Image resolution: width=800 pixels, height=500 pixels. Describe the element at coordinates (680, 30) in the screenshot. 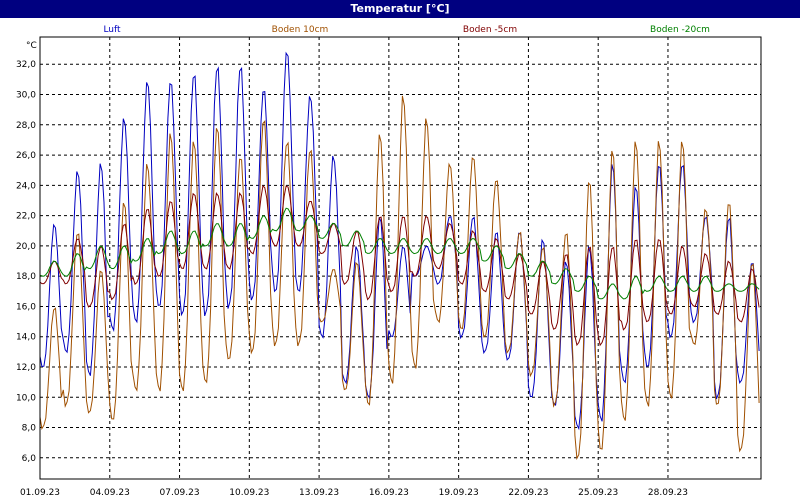

I see `legend-entry: Boden -20cm` at that location.